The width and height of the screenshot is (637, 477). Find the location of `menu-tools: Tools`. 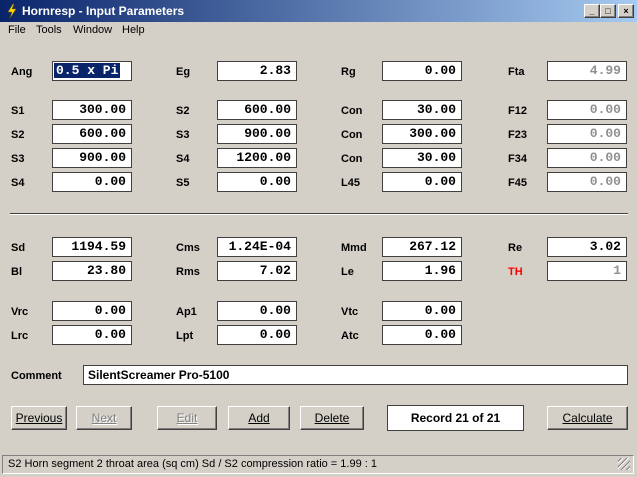

menu-tools: Tools is located at coordinates (49, 30).